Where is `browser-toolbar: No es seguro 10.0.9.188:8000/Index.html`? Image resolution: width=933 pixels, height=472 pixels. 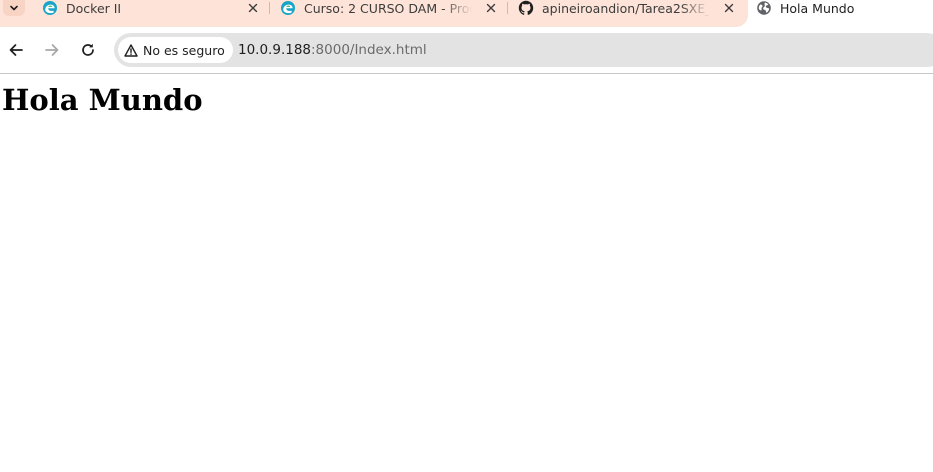 browser-toolbar: No es seguro 10.0.9.188:8000/Index.html is located at coordinates (466, 50).